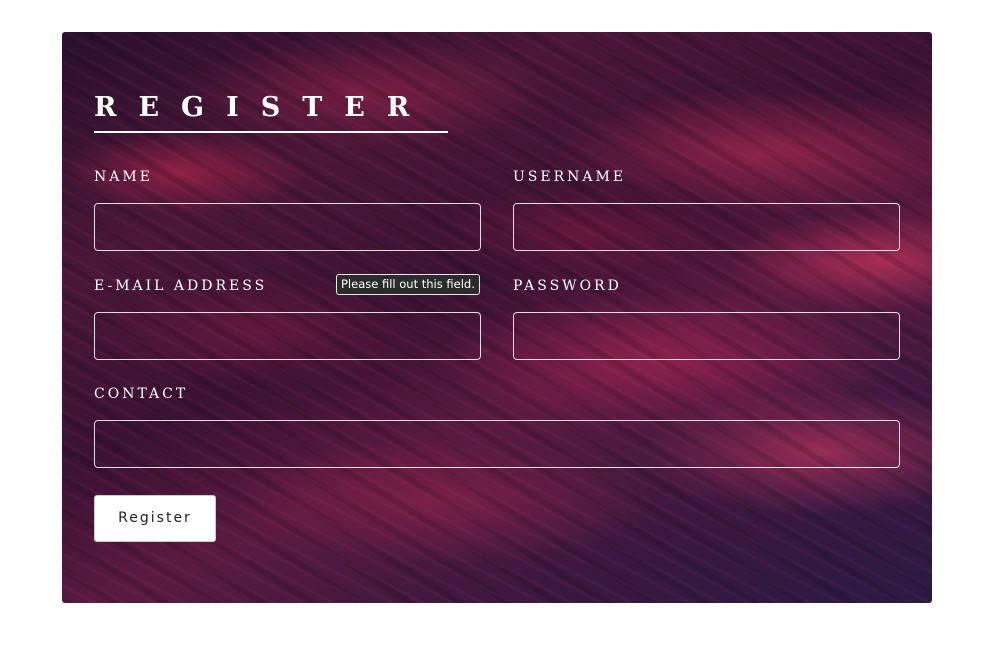 This screenshot has width=986, height=645. What do you see at coordinates (706, 227) in the screenshot?
I see `username-input` at bounding box center [706, 227].